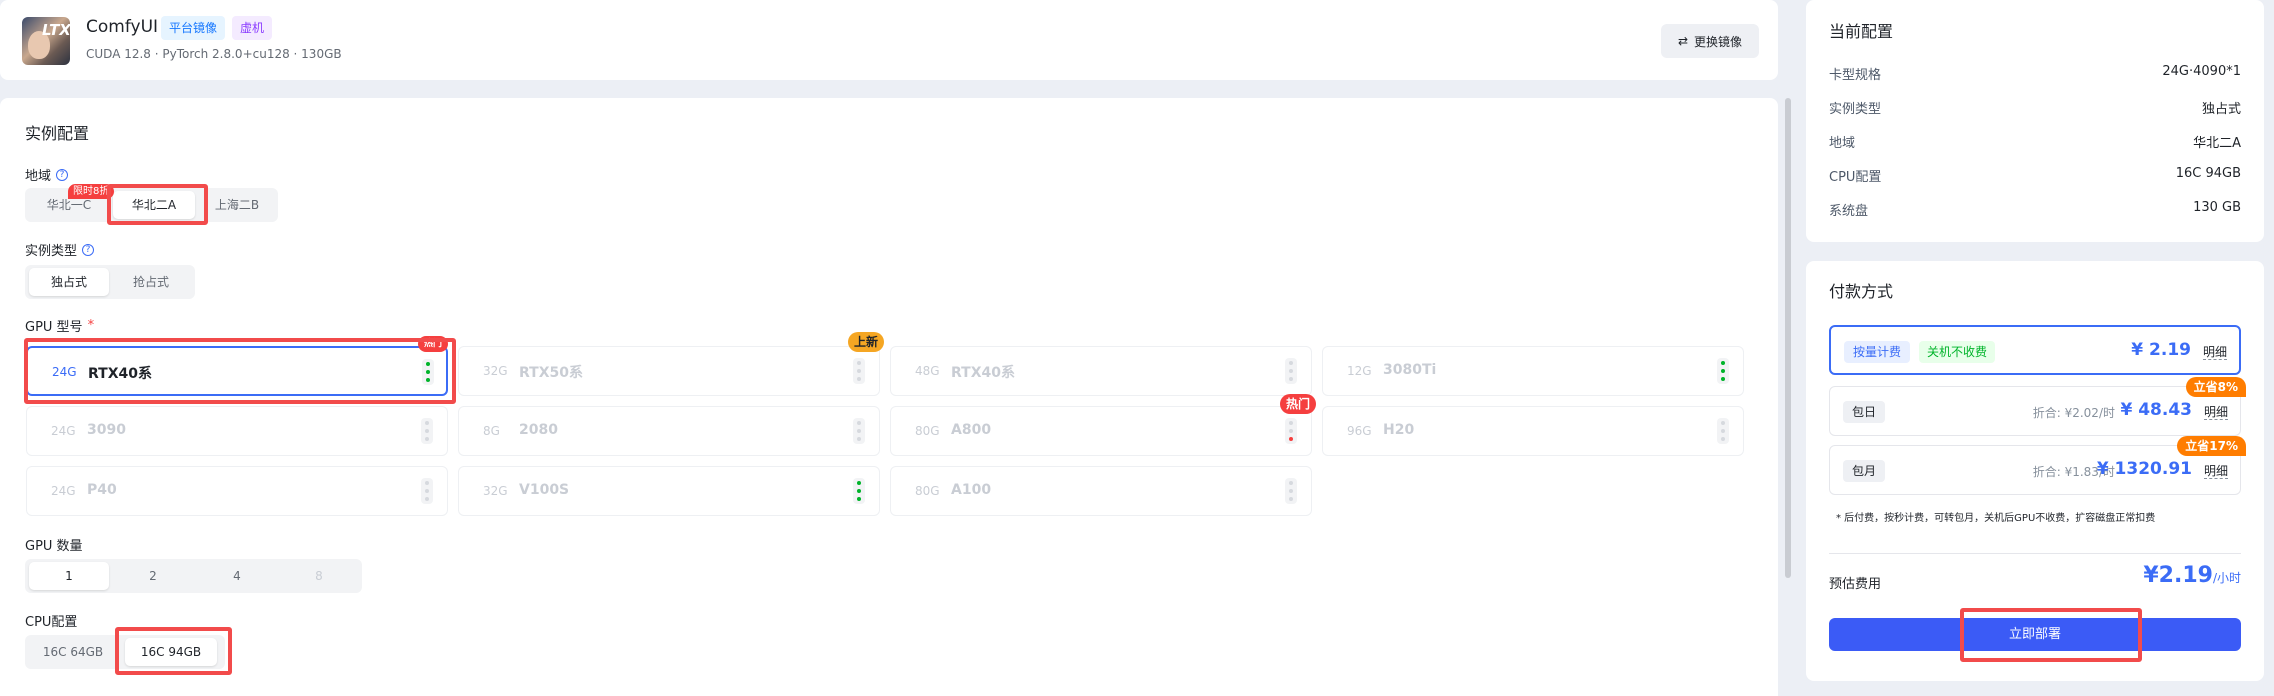 This screenshot has height=696, width=2274. I want to click on gpu-card-rtx40-48g: 48G RTX40系, so click(1101, 371).